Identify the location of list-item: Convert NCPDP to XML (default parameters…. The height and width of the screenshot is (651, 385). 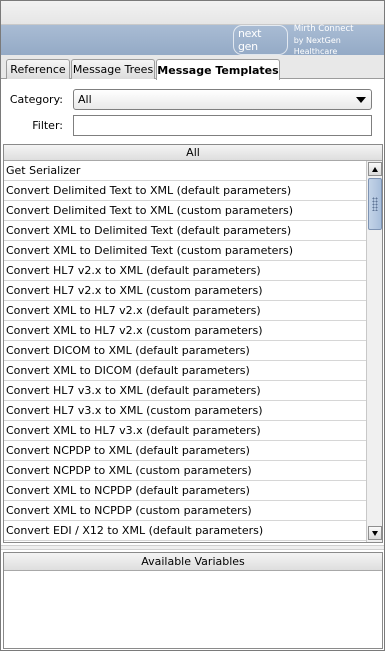
(185, 451).